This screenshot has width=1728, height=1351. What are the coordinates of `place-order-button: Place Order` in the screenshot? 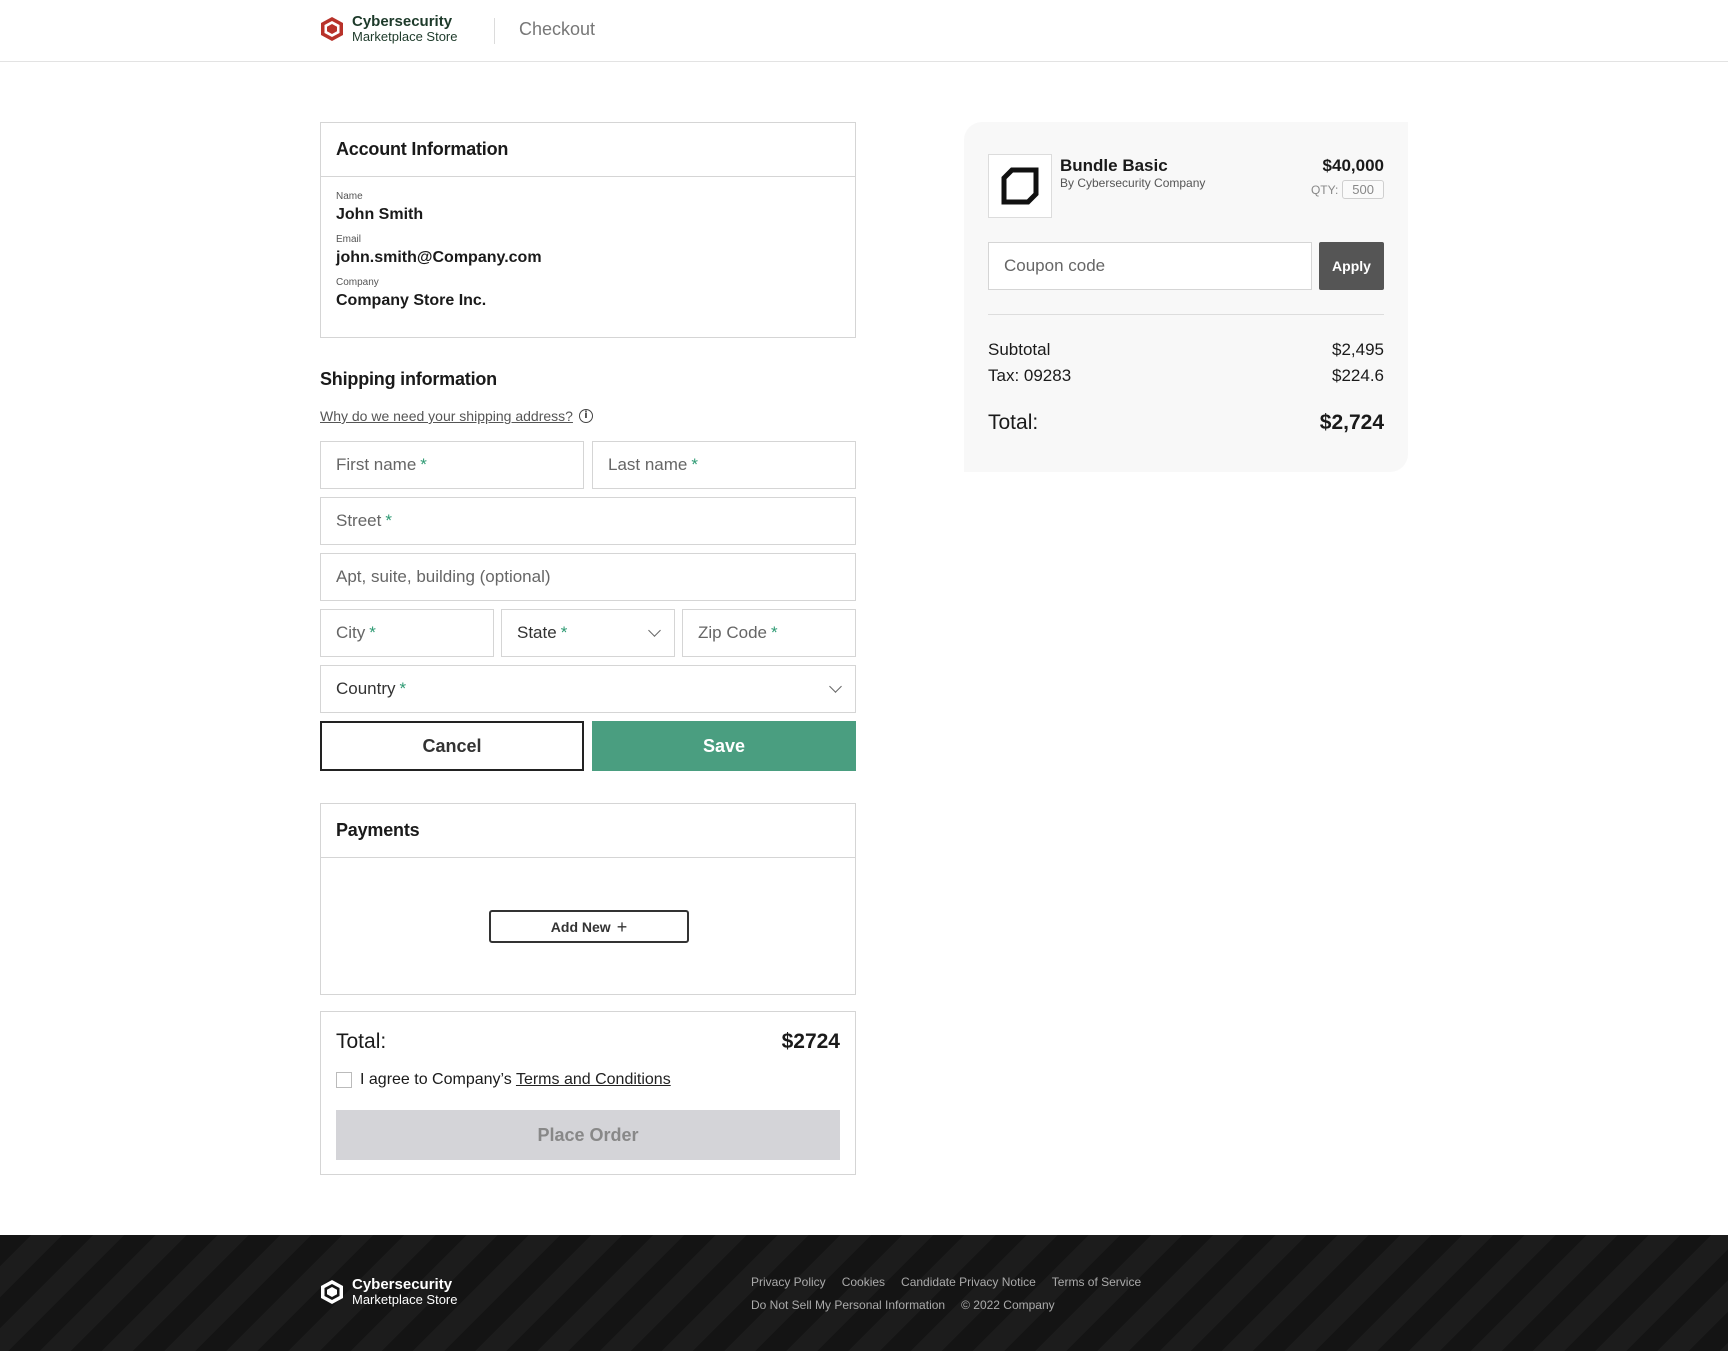 It's located at (588, 1135).